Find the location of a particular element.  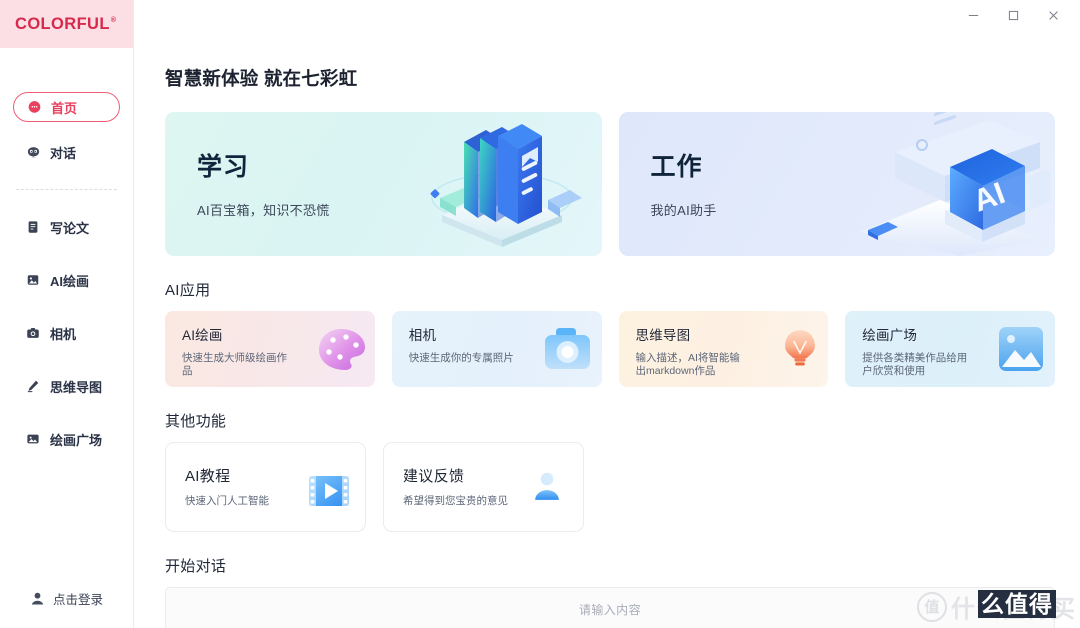

sidebar-item-mind-map: 思维导图 is located at coordinates (66, 386).